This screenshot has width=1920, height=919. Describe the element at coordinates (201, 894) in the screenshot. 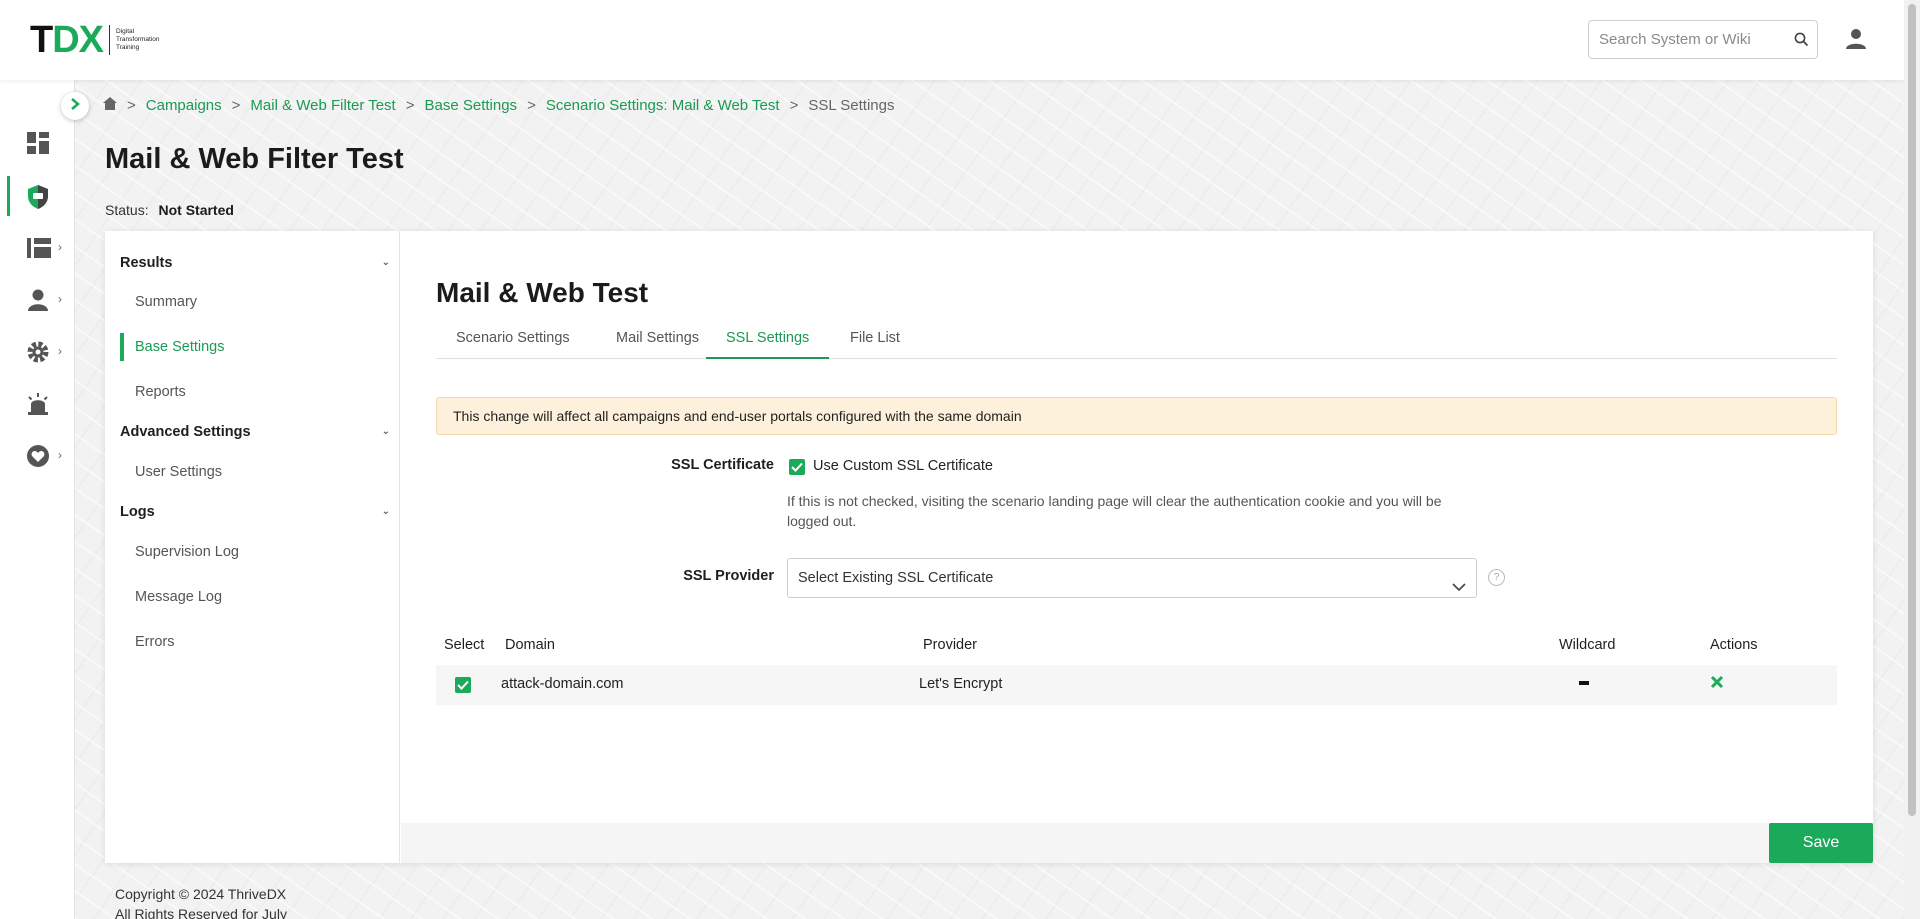

I see `copyright-line: Copyright © 2024 ThriveDX` at that location.